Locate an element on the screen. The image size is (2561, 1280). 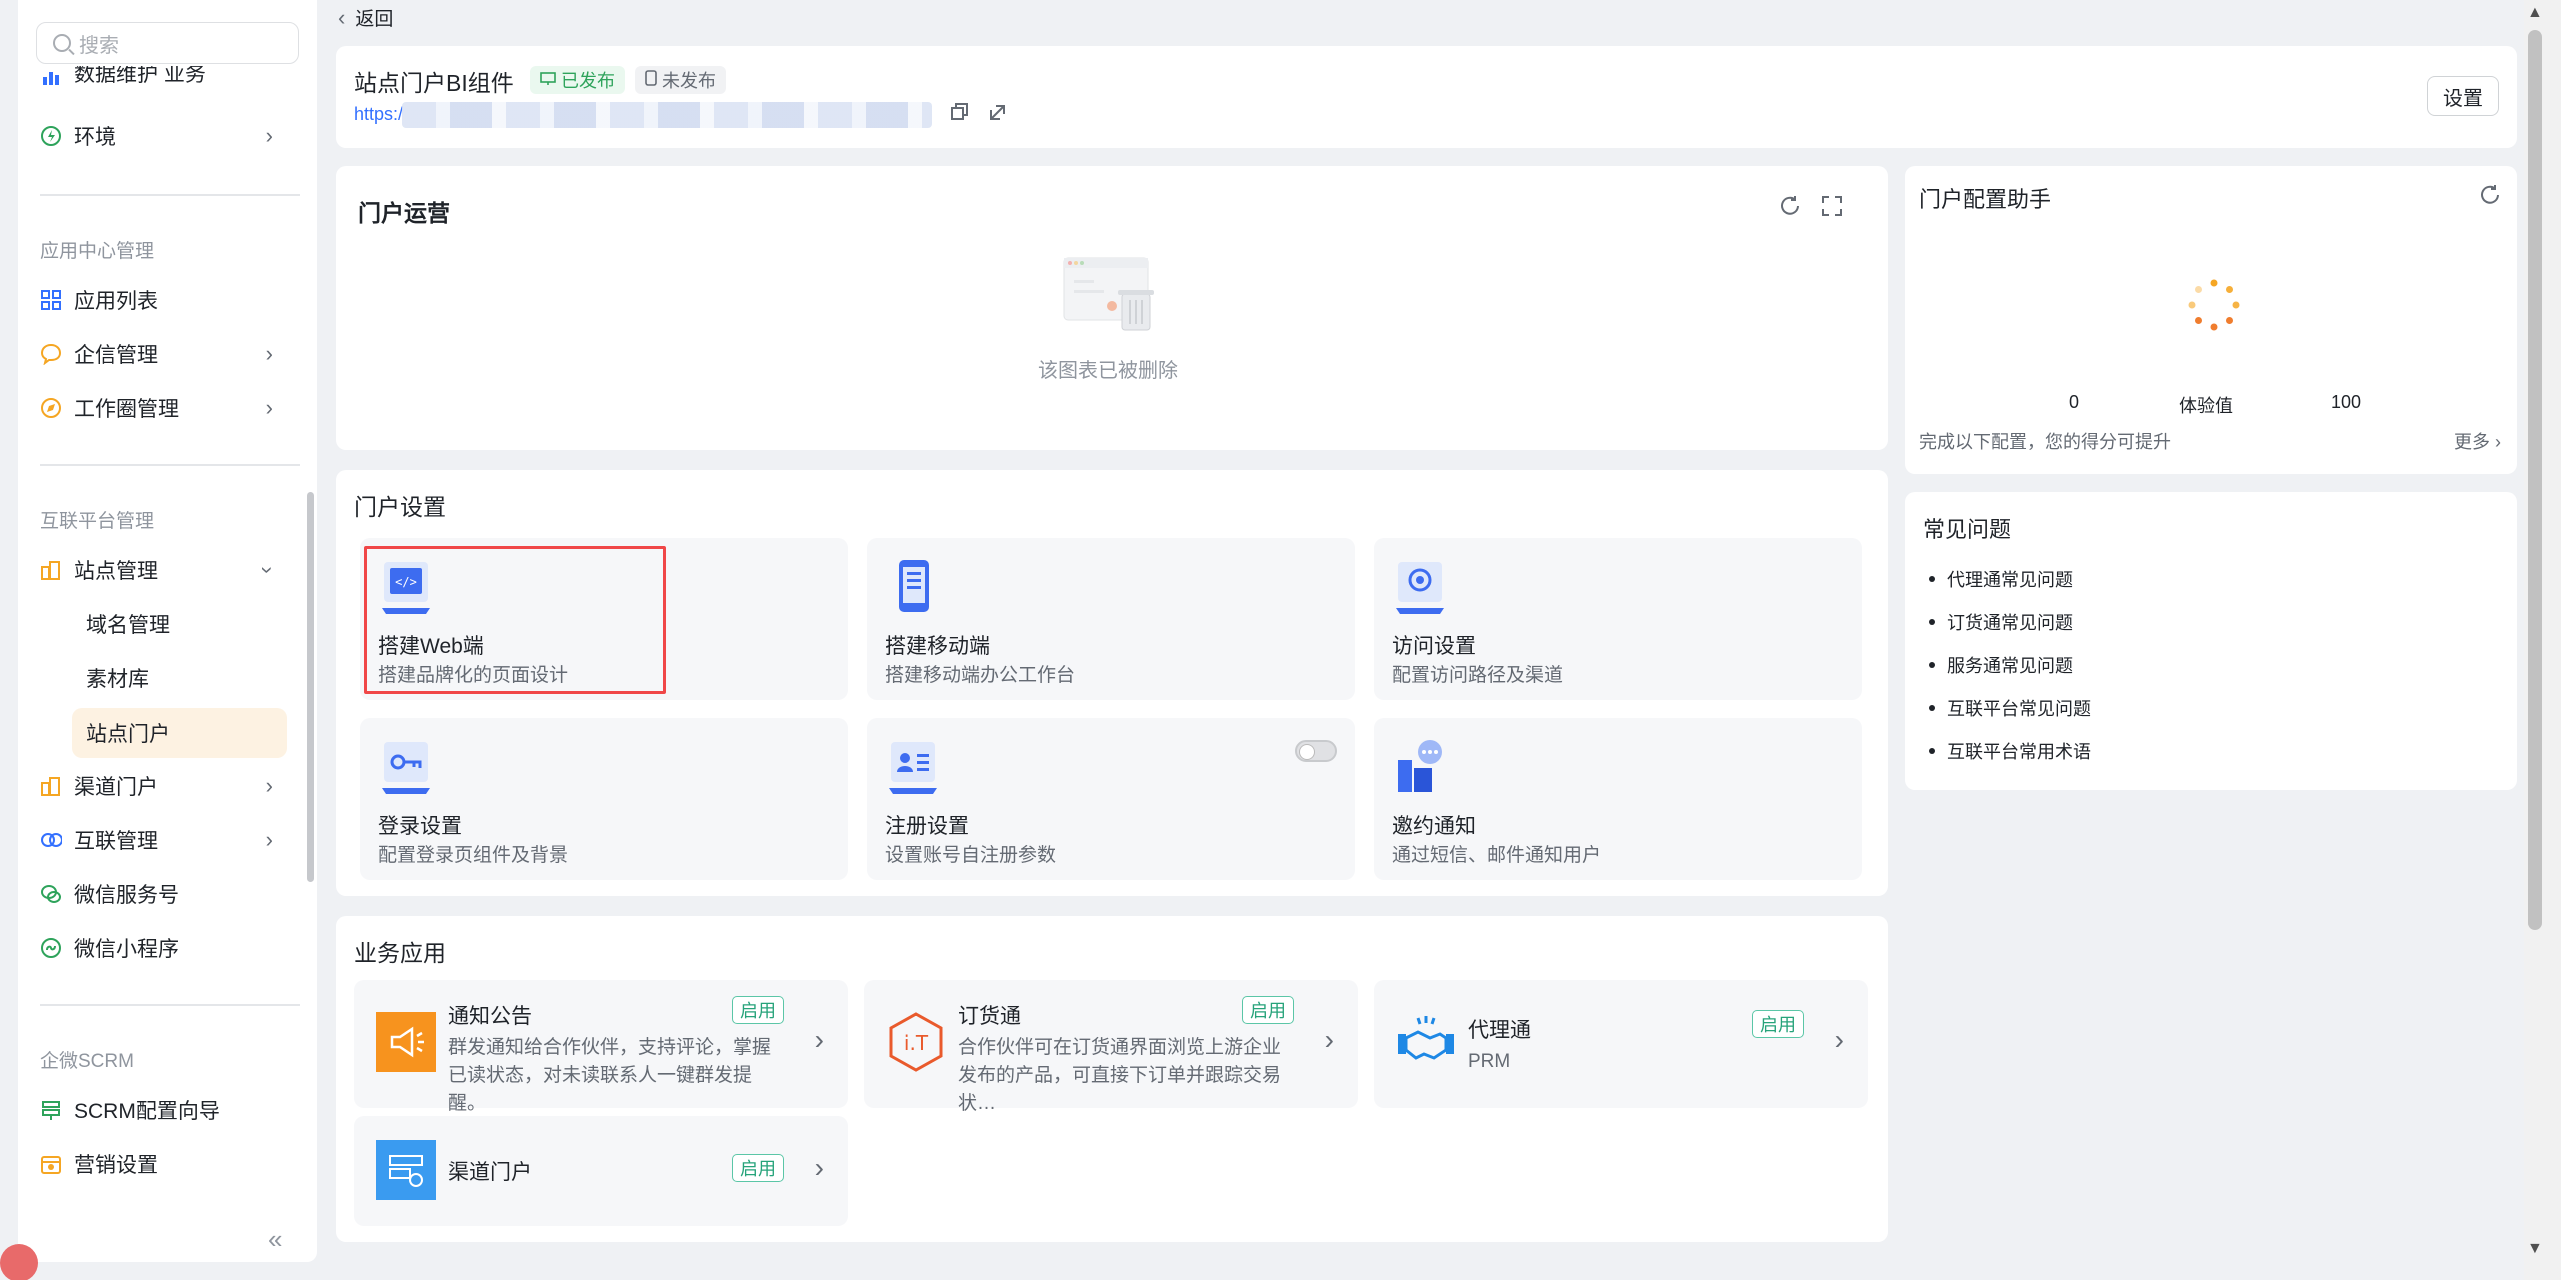
copy-icon is located at coordinates (960, 115).